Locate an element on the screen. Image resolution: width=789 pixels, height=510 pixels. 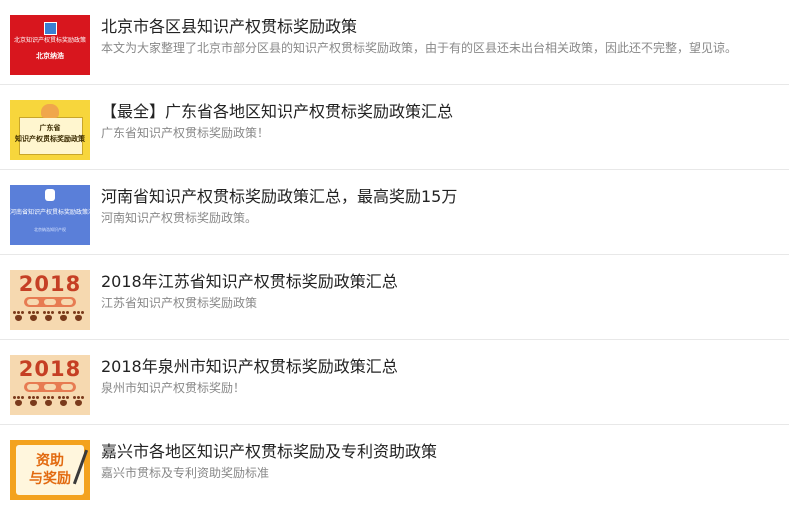
robot-icon is located at coordinates (50, 195).